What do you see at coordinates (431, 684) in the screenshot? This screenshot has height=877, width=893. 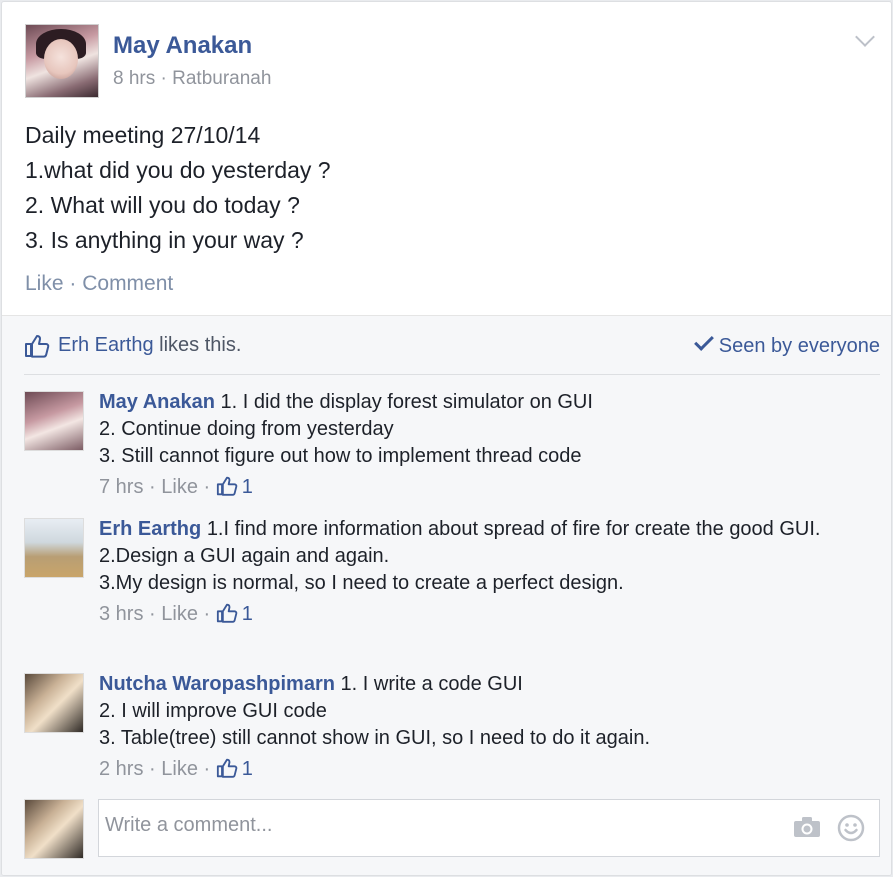 I see `comment-line: 1. I write a code GUI` at bounding box center [431, 684].